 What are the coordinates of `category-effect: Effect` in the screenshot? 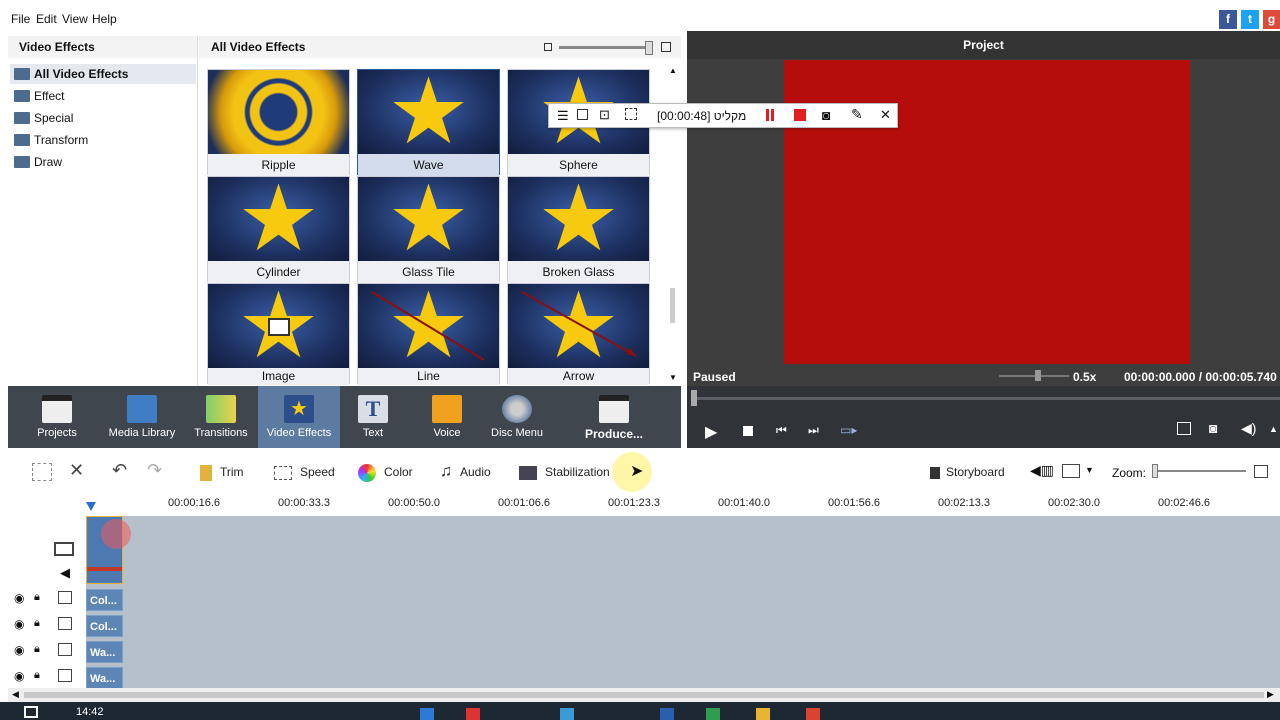 It's located at (103, 96).